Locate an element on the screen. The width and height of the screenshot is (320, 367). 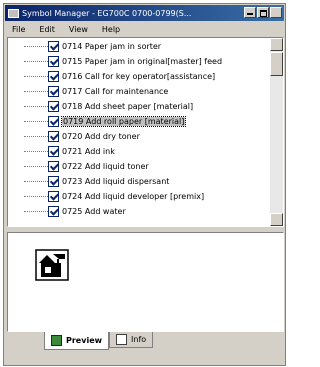
tab-info-label: Info is located at coordinates (139, 339).